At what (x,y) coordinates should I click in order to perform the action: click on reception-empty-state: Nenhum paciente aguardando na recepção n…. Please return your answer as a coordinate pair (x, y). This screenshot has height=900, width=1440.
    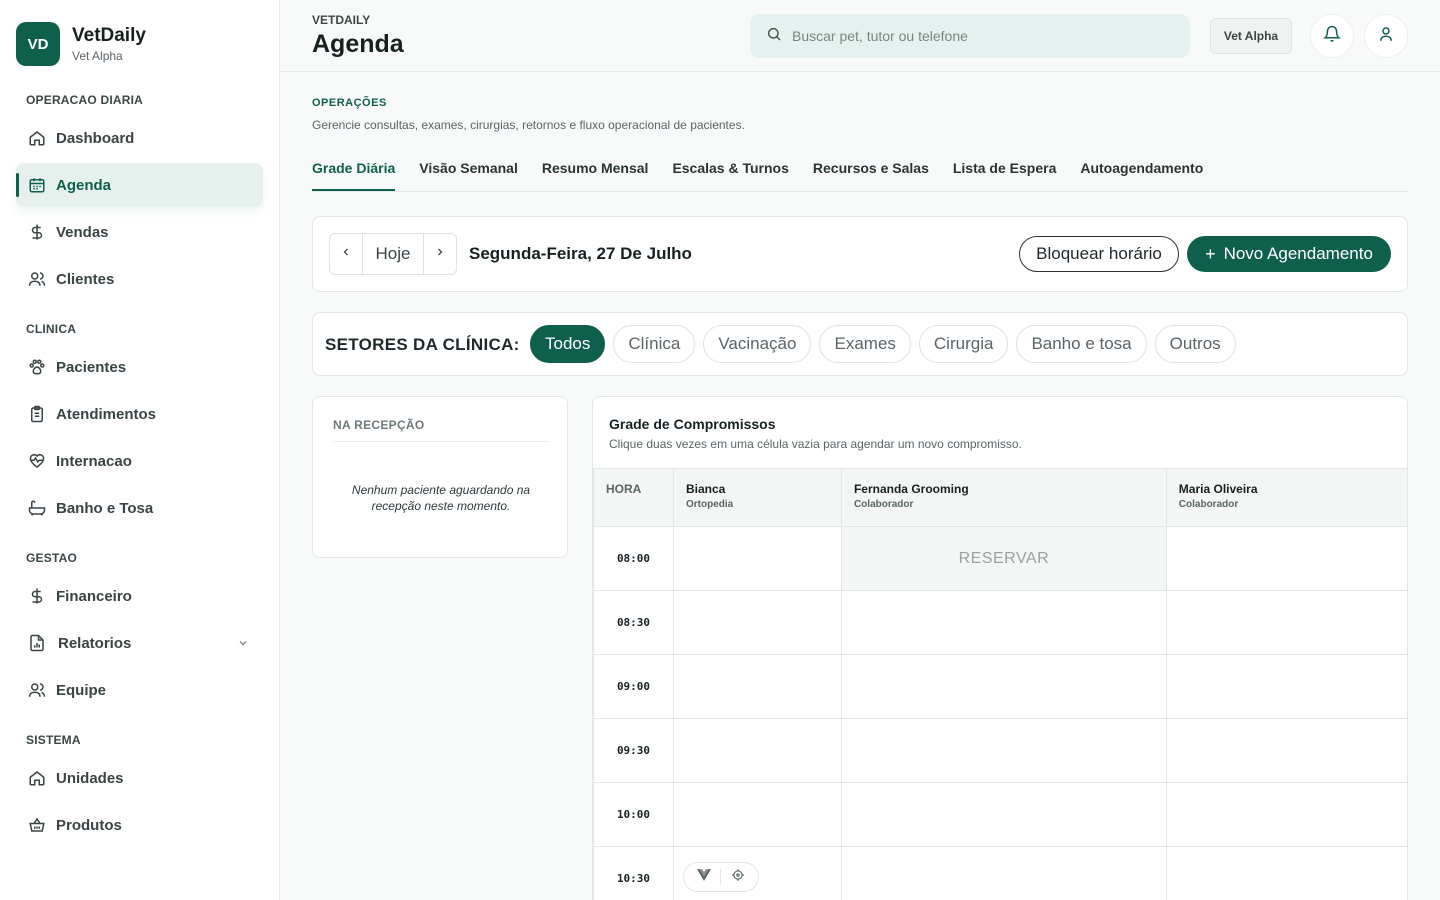
    Looking at the image, I should click on (441, 498).